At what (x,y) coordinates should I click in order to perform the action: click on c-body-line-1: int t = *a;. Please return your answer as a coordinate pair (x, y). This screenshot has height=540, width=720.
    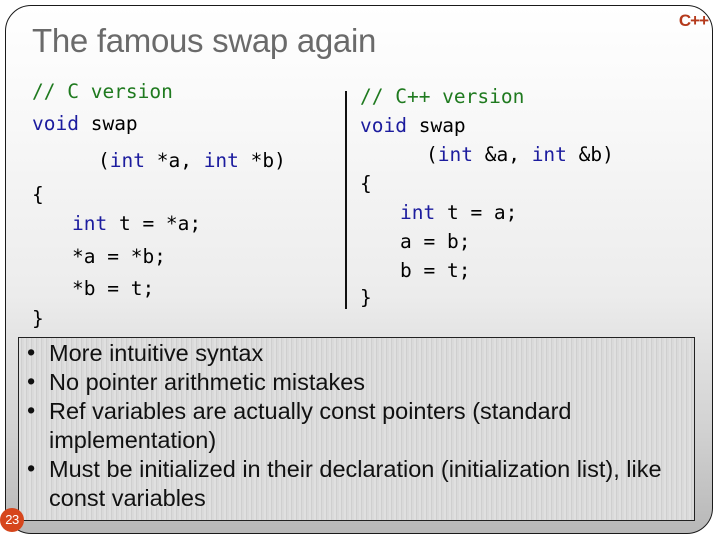
    Looking at the image, I should click on (136, 224).